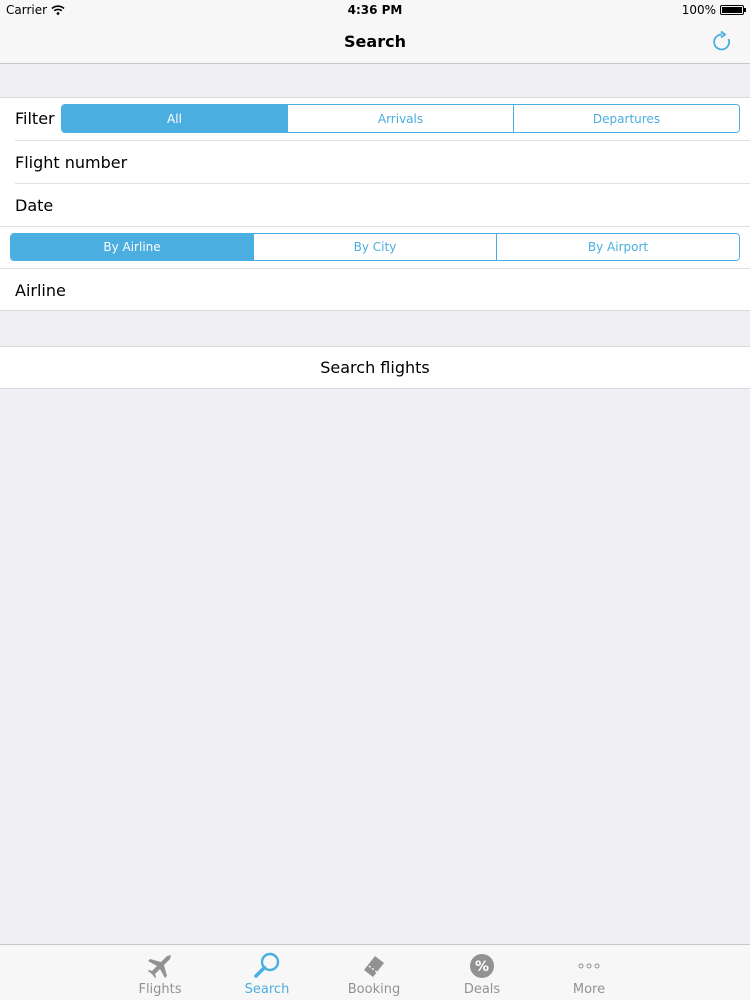  What do you see at coordinates (375, 162) in the screenshot?
I see `flight-number-field: Flight number` at bounding box center [375, 162].